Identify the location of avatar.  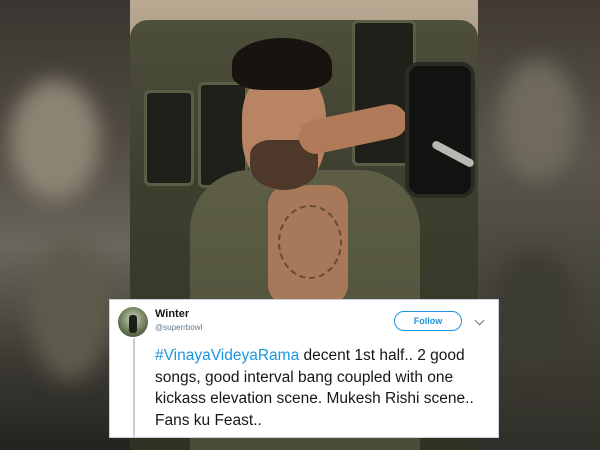
(133, 322).